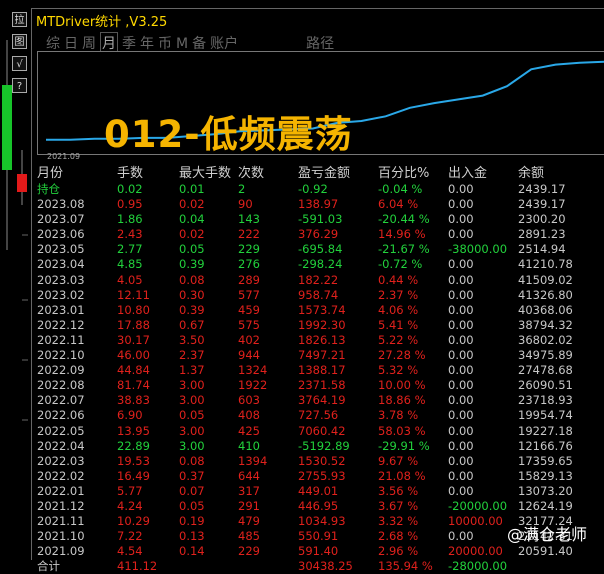 The image size is (604, 574). What do you see at coordinates (137, 566) in the screenshot?
I see `cell-col-1: 411.12` at bounding box center [137, 566].